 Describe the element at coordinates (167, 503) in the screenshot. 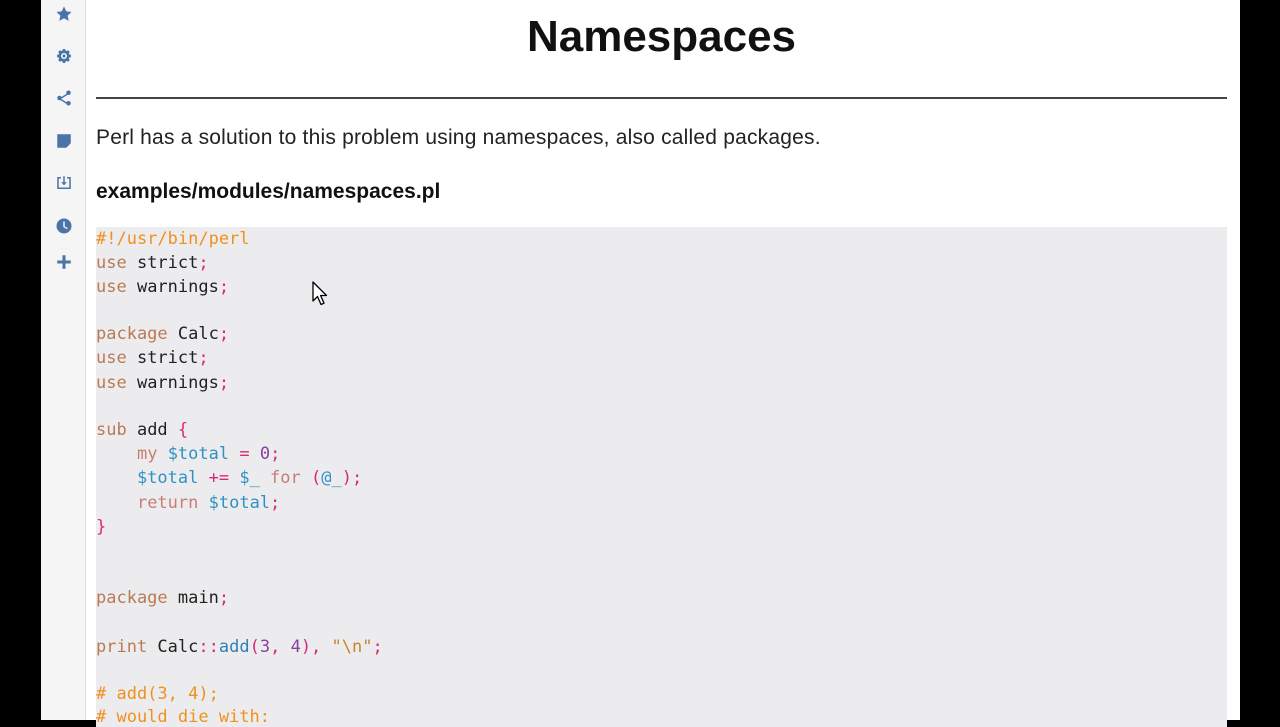

I see `code-token: return` at that location.